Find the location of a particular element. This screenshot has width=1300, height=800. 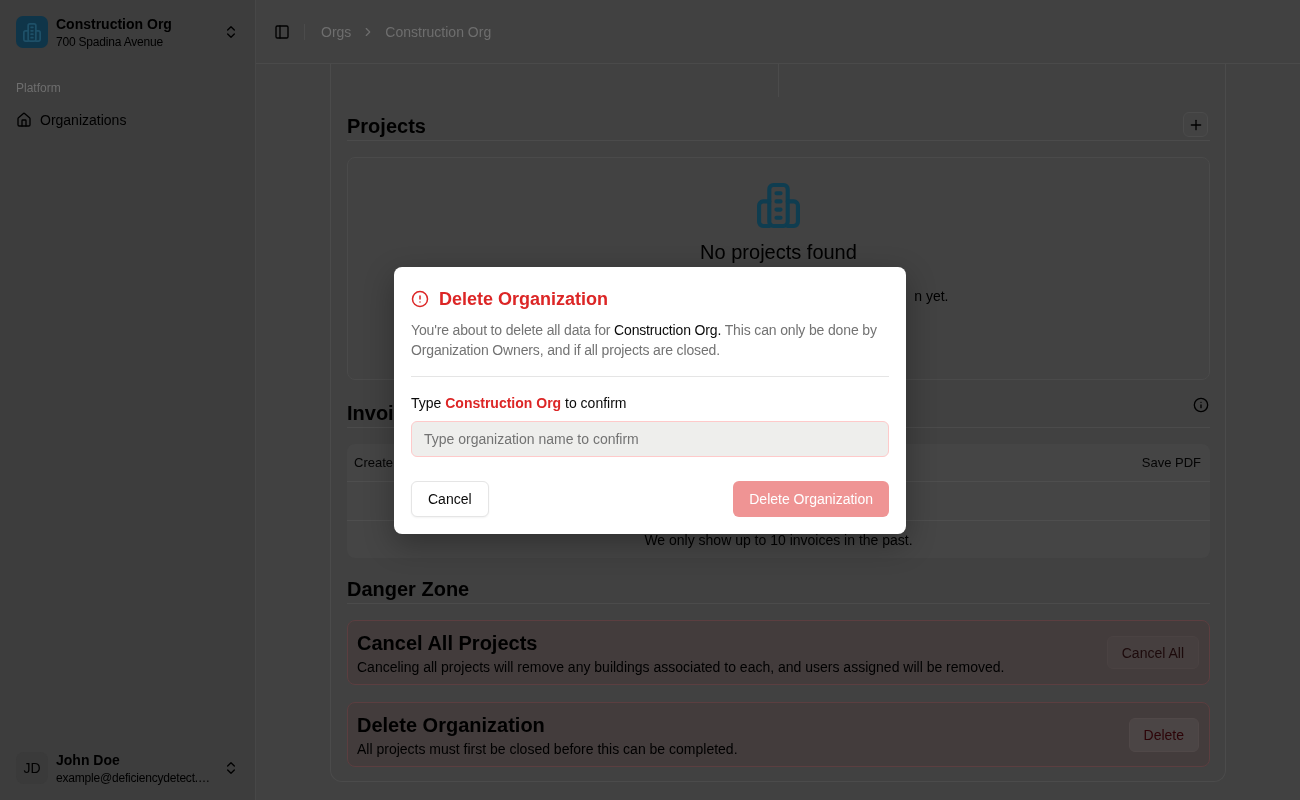

alert-icon is located at coordinates (420, 298).